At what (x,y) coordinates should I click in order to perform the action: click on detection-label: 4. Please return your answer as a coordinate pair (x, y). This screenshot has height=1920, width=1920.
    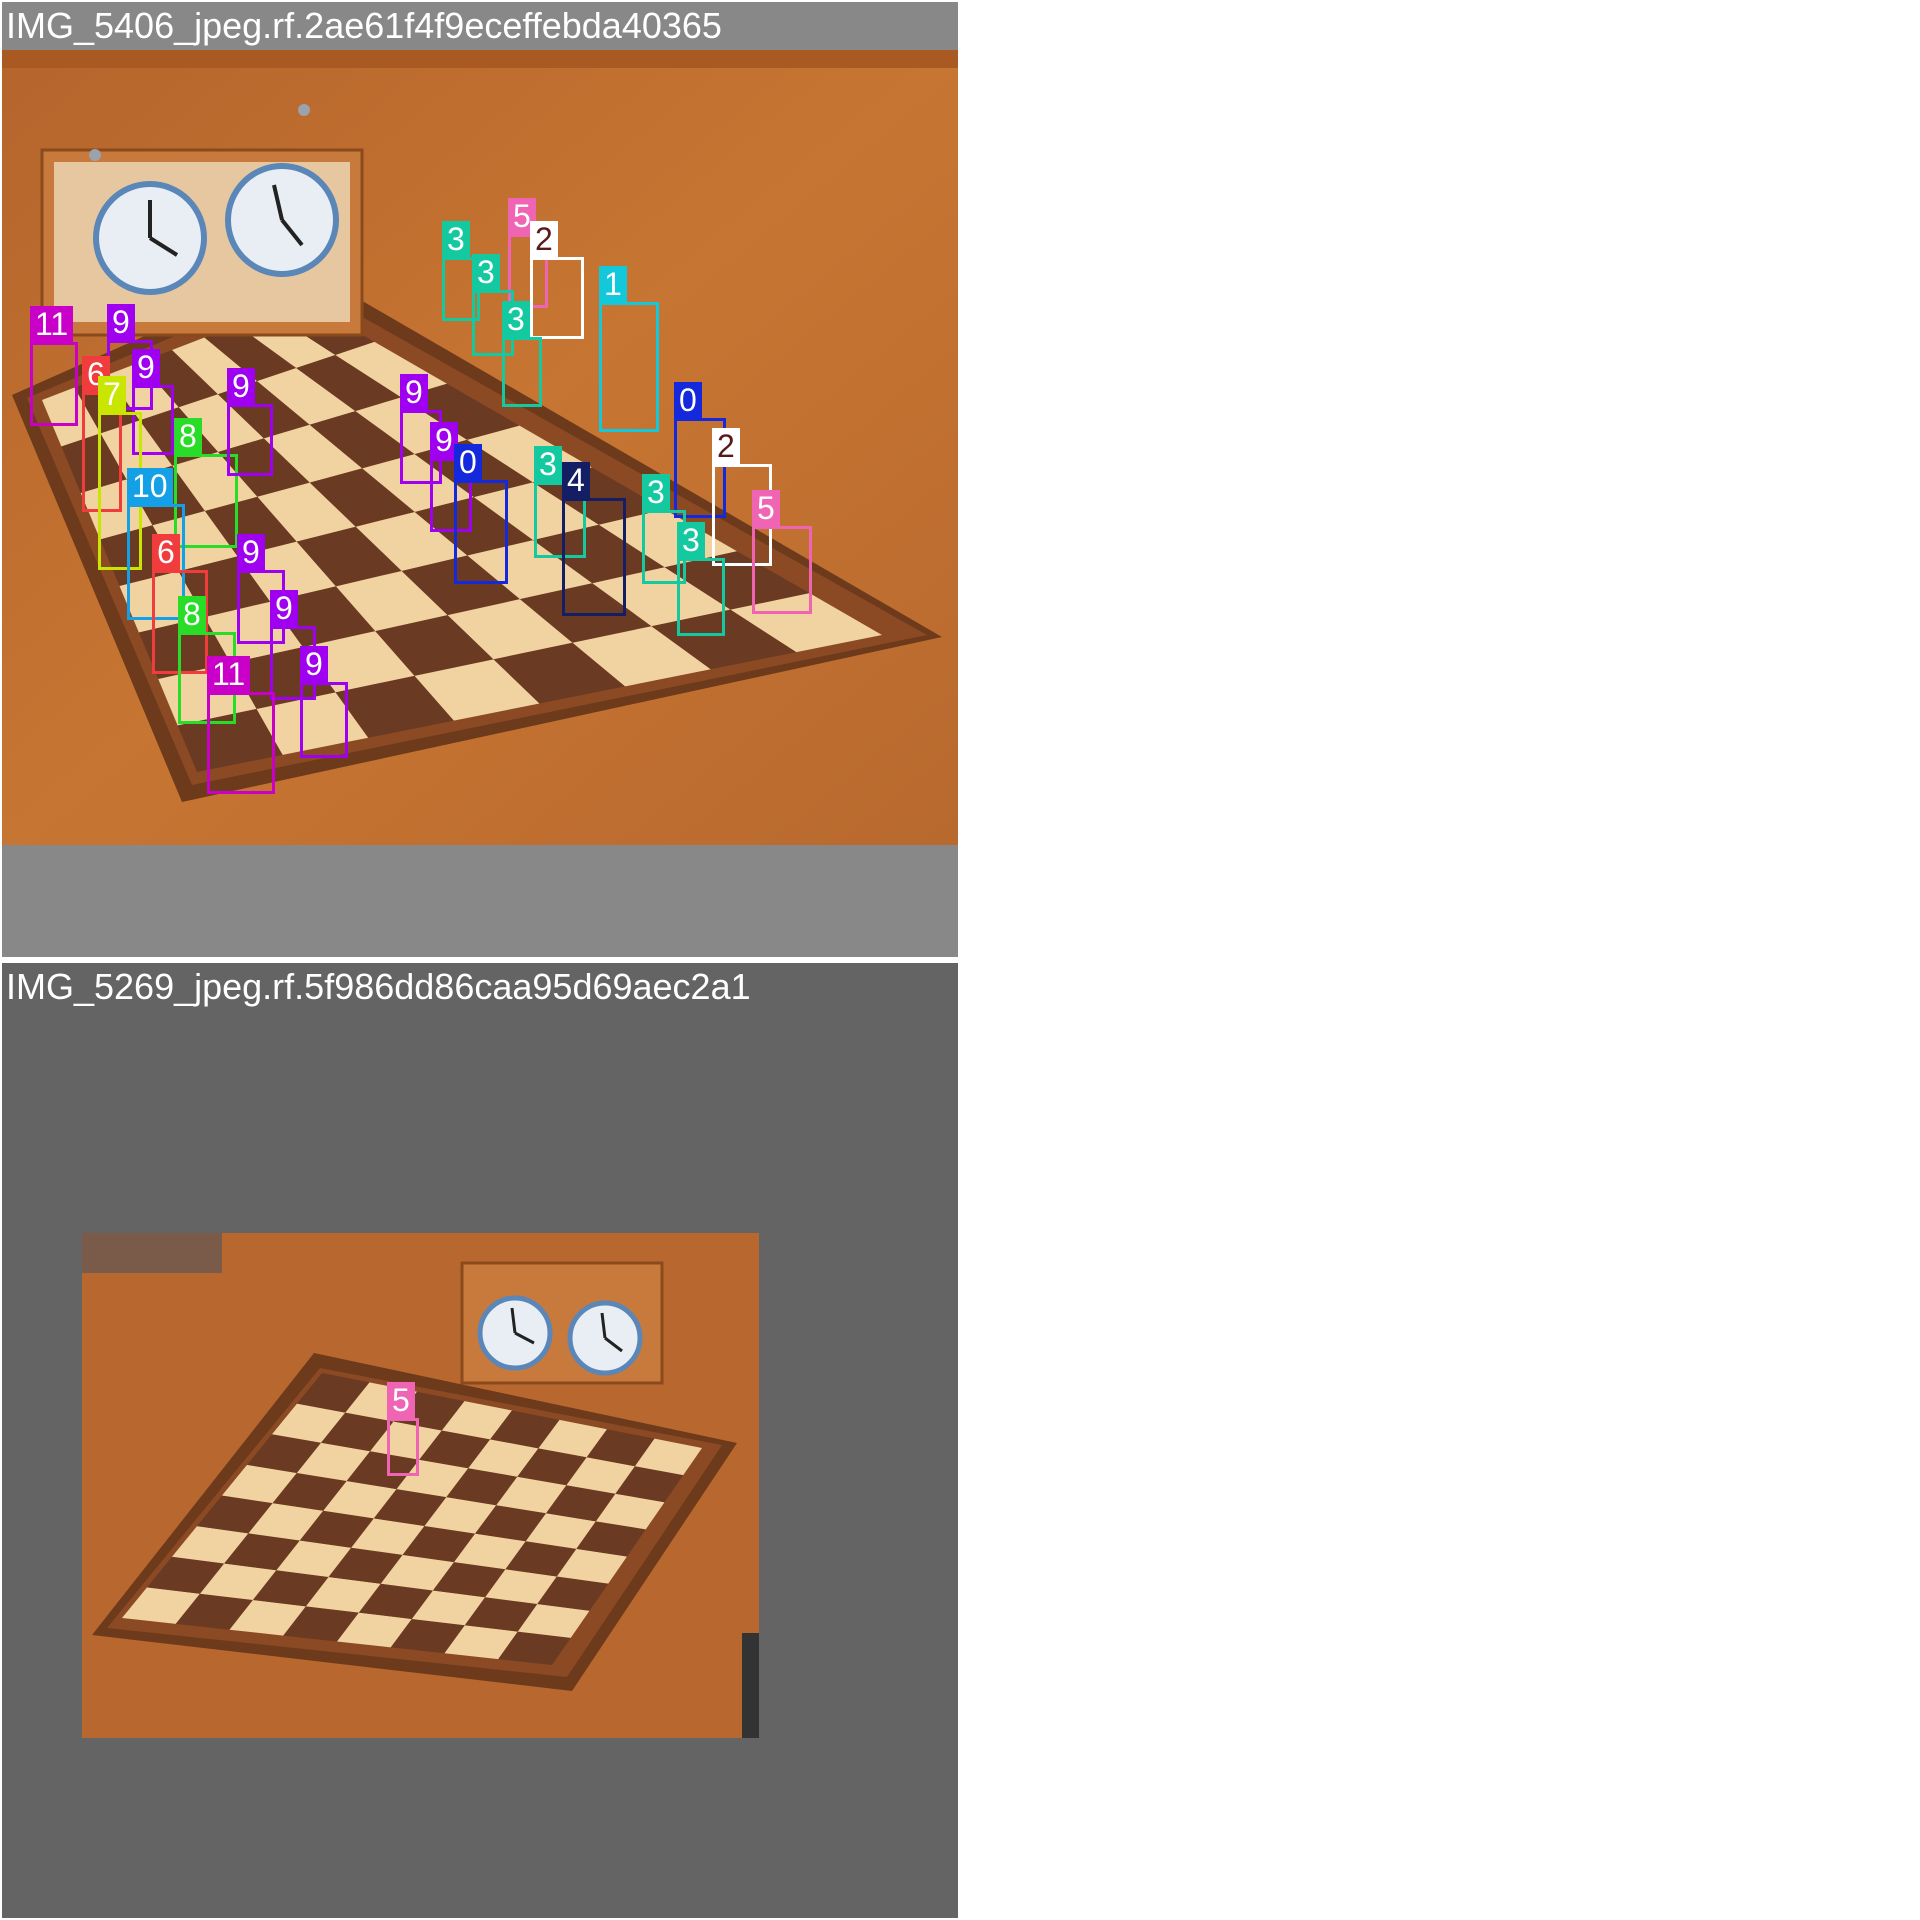
    Looking at the image, I should click on (576, 480).